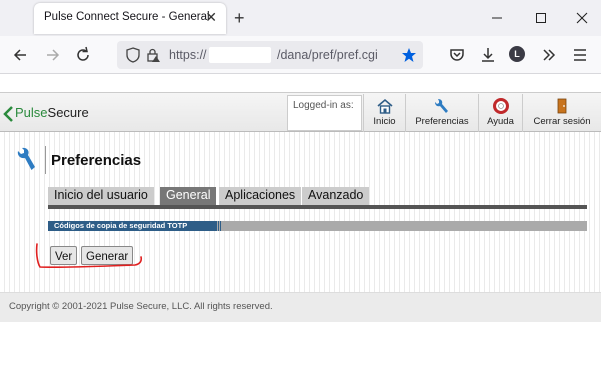  What do you see at coordinates (8, 114) in the screenshot?
I see `pulse-logo-icon` at bounding box center [8, 114].